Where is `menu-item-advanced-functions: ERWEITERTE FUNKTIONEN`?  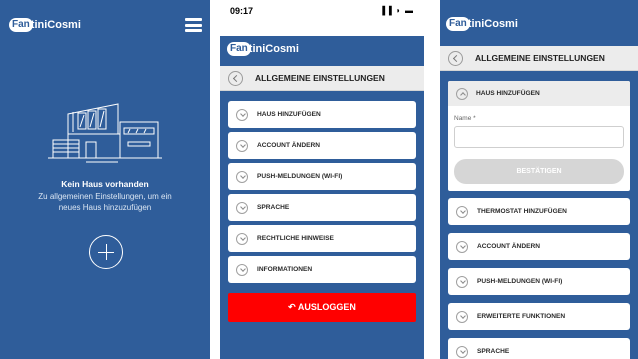 menu-item-advanced-functions: ERWEITERTE FUNKTIONEN is located at coordinates (539, 316).